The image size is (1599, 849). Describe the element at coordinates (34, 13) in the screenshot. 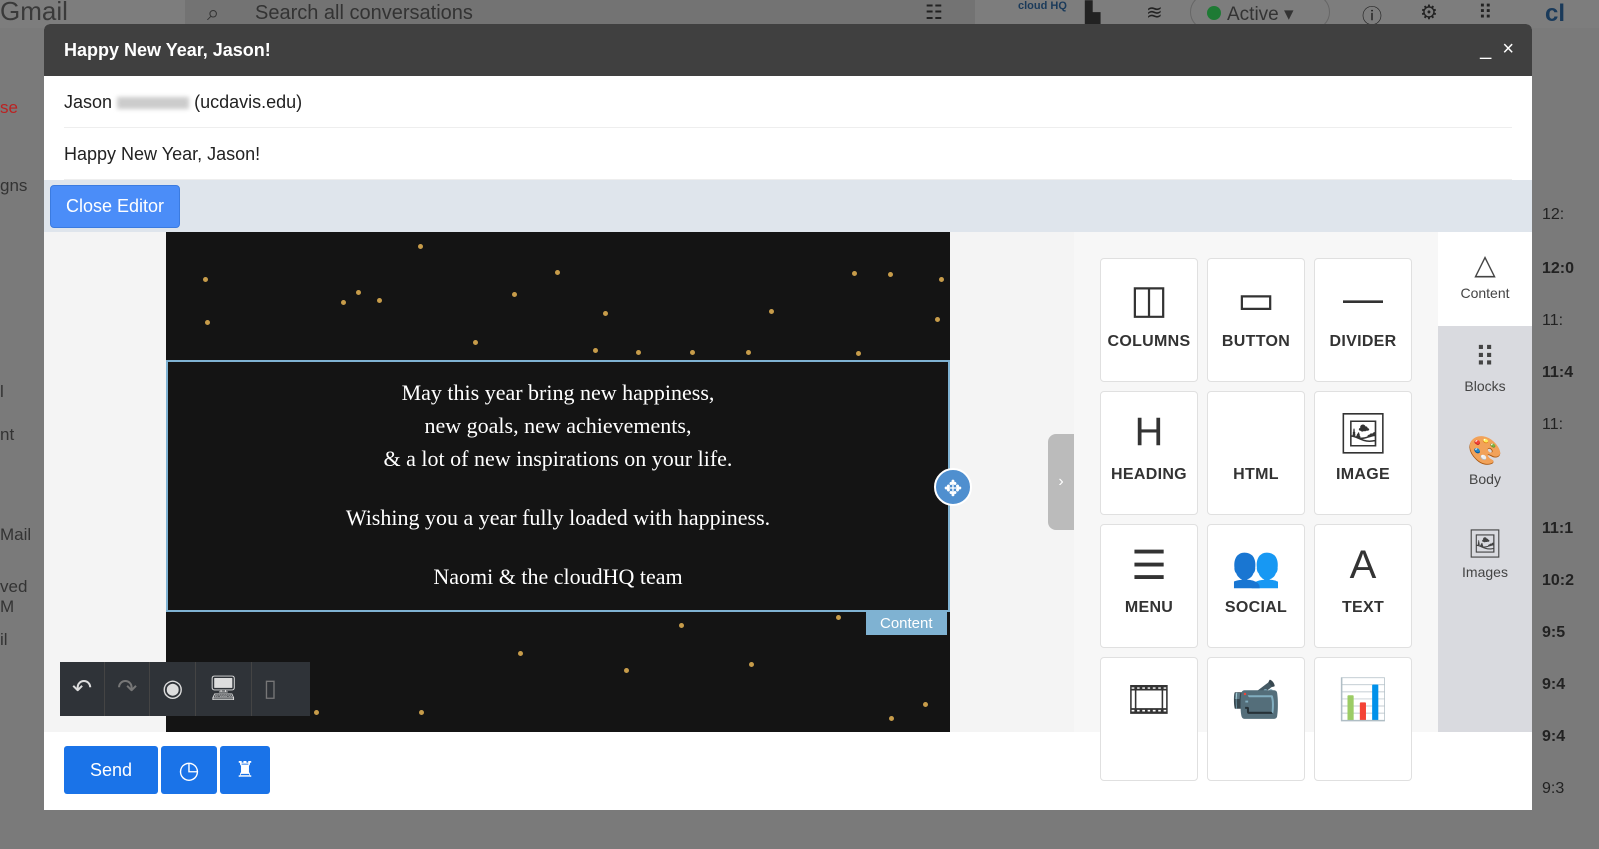

I see `gmail-logo: Gmail` at that location.